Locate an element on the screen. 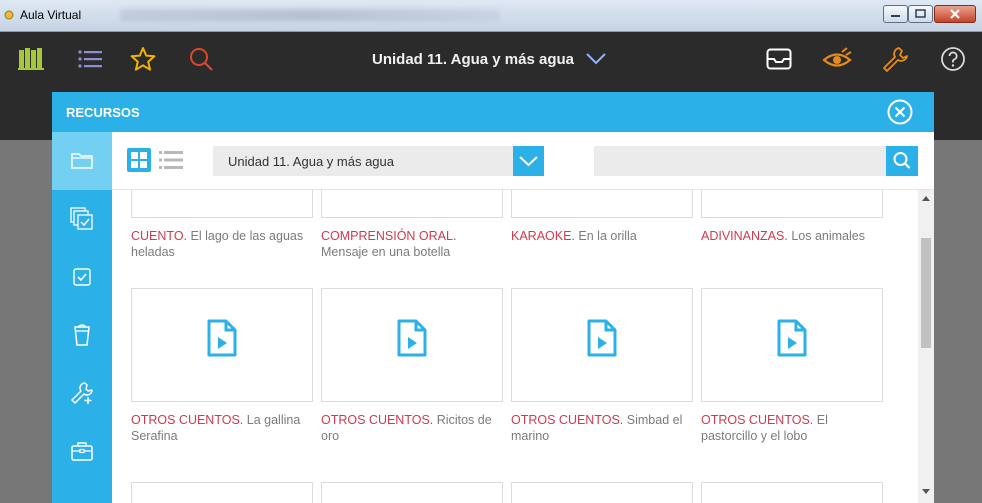  folder-icon is located at coordinates (82, 161).